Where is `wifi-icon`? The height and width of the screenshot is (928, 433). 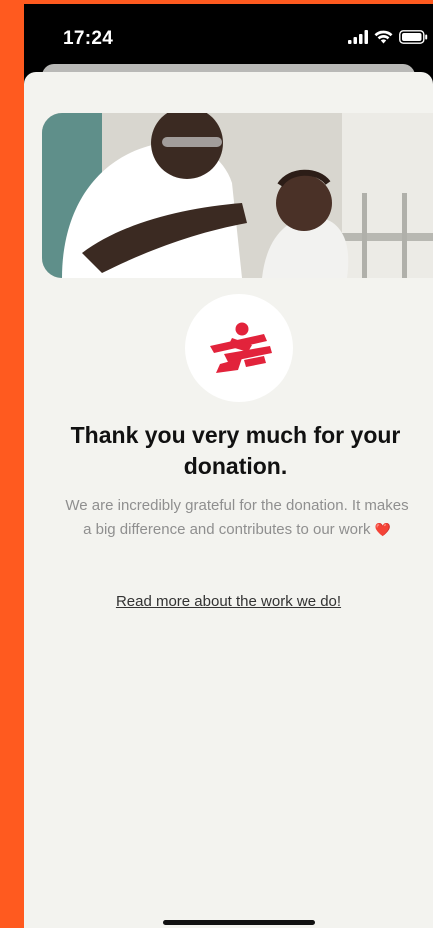 wifi-icon is located at coordinates (383, 37).